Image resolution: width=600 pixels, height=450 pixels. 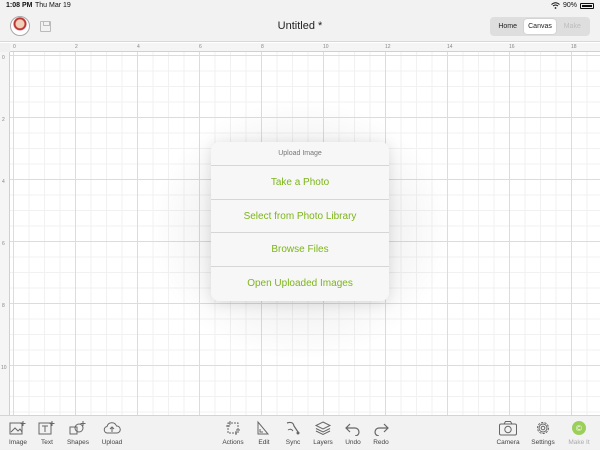 I want to click on tab-home: Home, so click(x=507, y=26).